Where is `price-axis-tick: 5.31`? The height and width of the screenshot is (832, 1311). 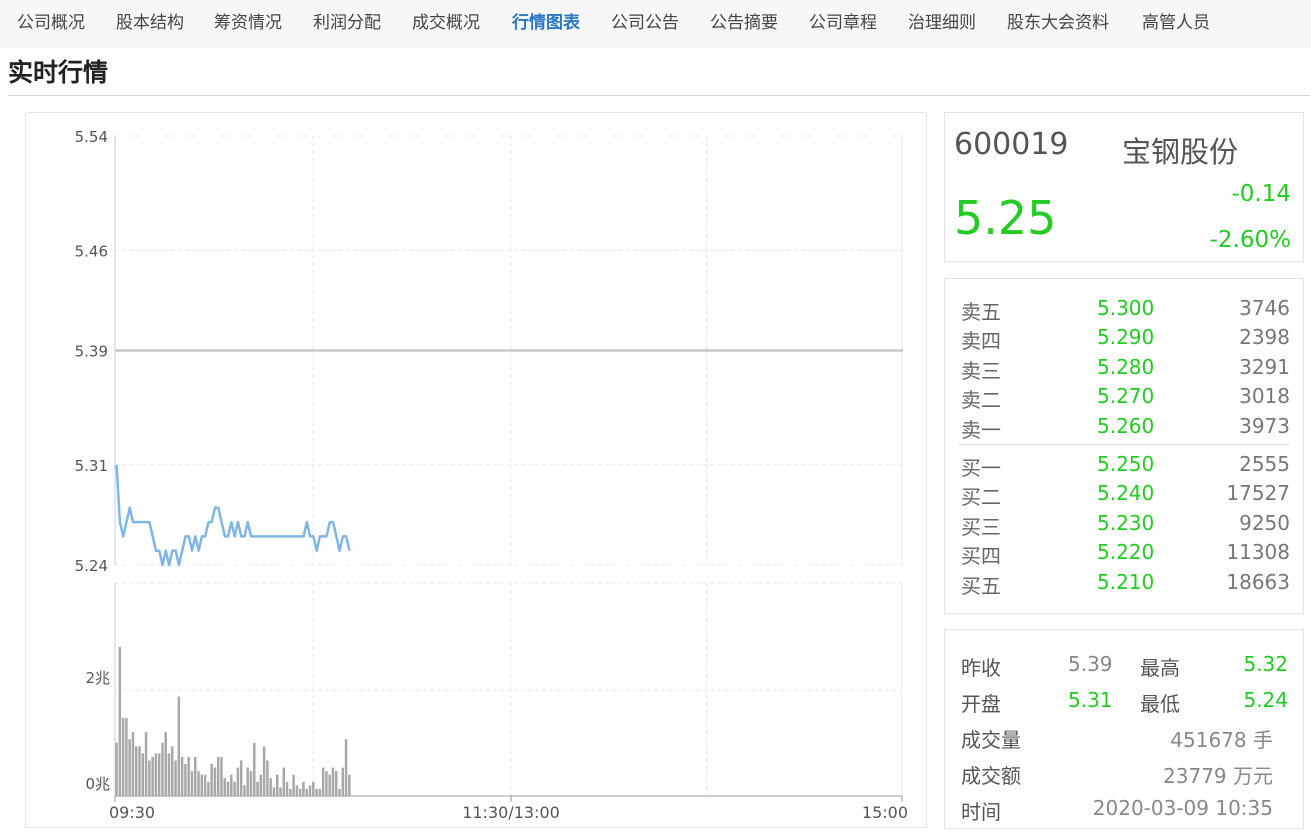 price-axis-tick: 5.31 is located at coordinates (91, 466).